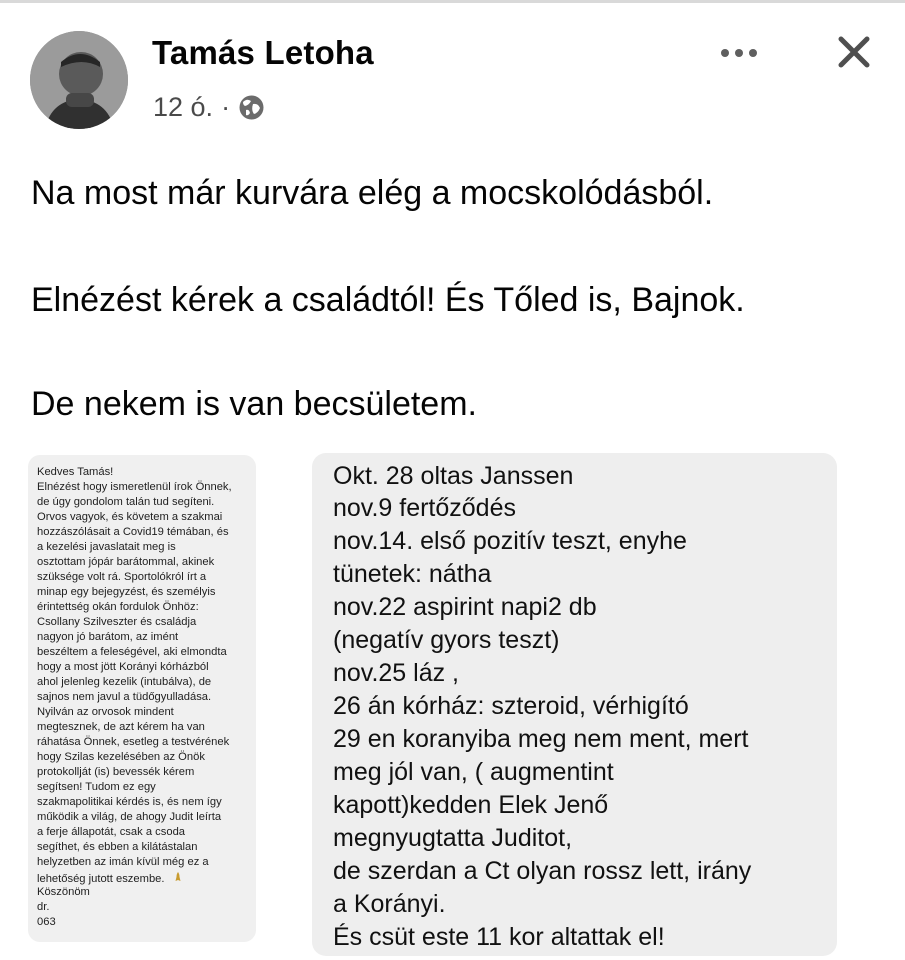 The width and height of the screenshot is (905, 960). Describe the element at coordinates (725, 53) in the screenshot. I see `more-icon` at that location.